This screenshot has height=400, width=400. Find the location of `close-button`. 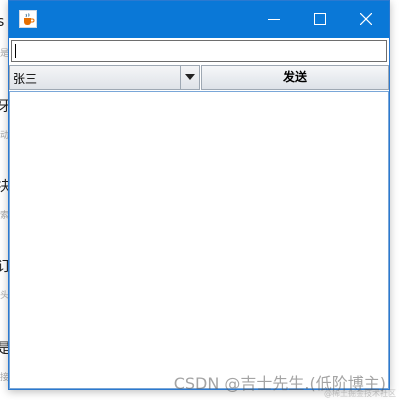

close-button is located at coordinates (366, 19).